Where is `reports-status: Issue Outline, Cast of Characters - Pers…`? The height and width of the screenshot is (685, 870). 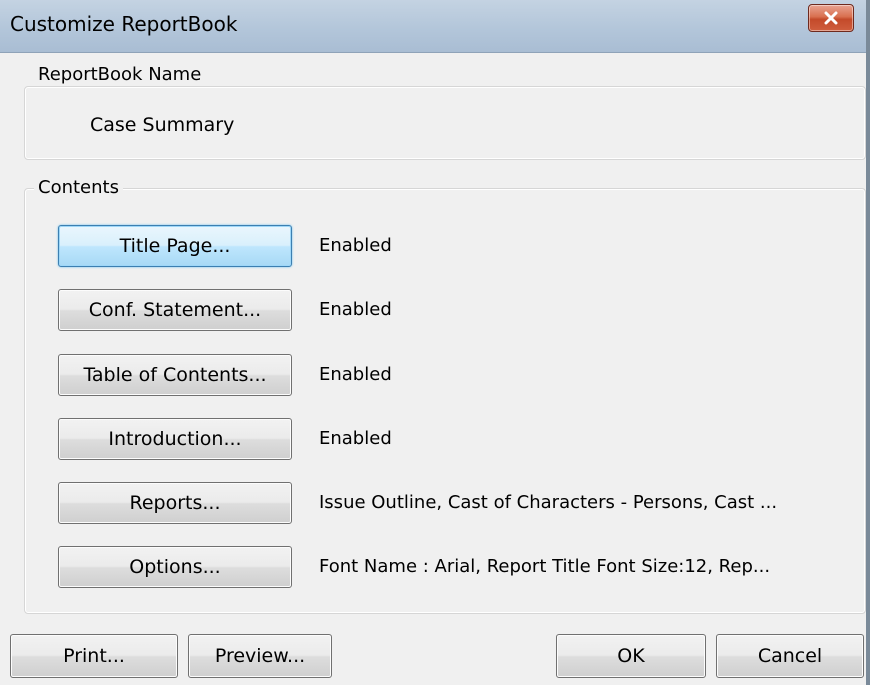 reports-status: Issue Outline, Cast of Characters - Pers… is located at coordinates (548, 502).